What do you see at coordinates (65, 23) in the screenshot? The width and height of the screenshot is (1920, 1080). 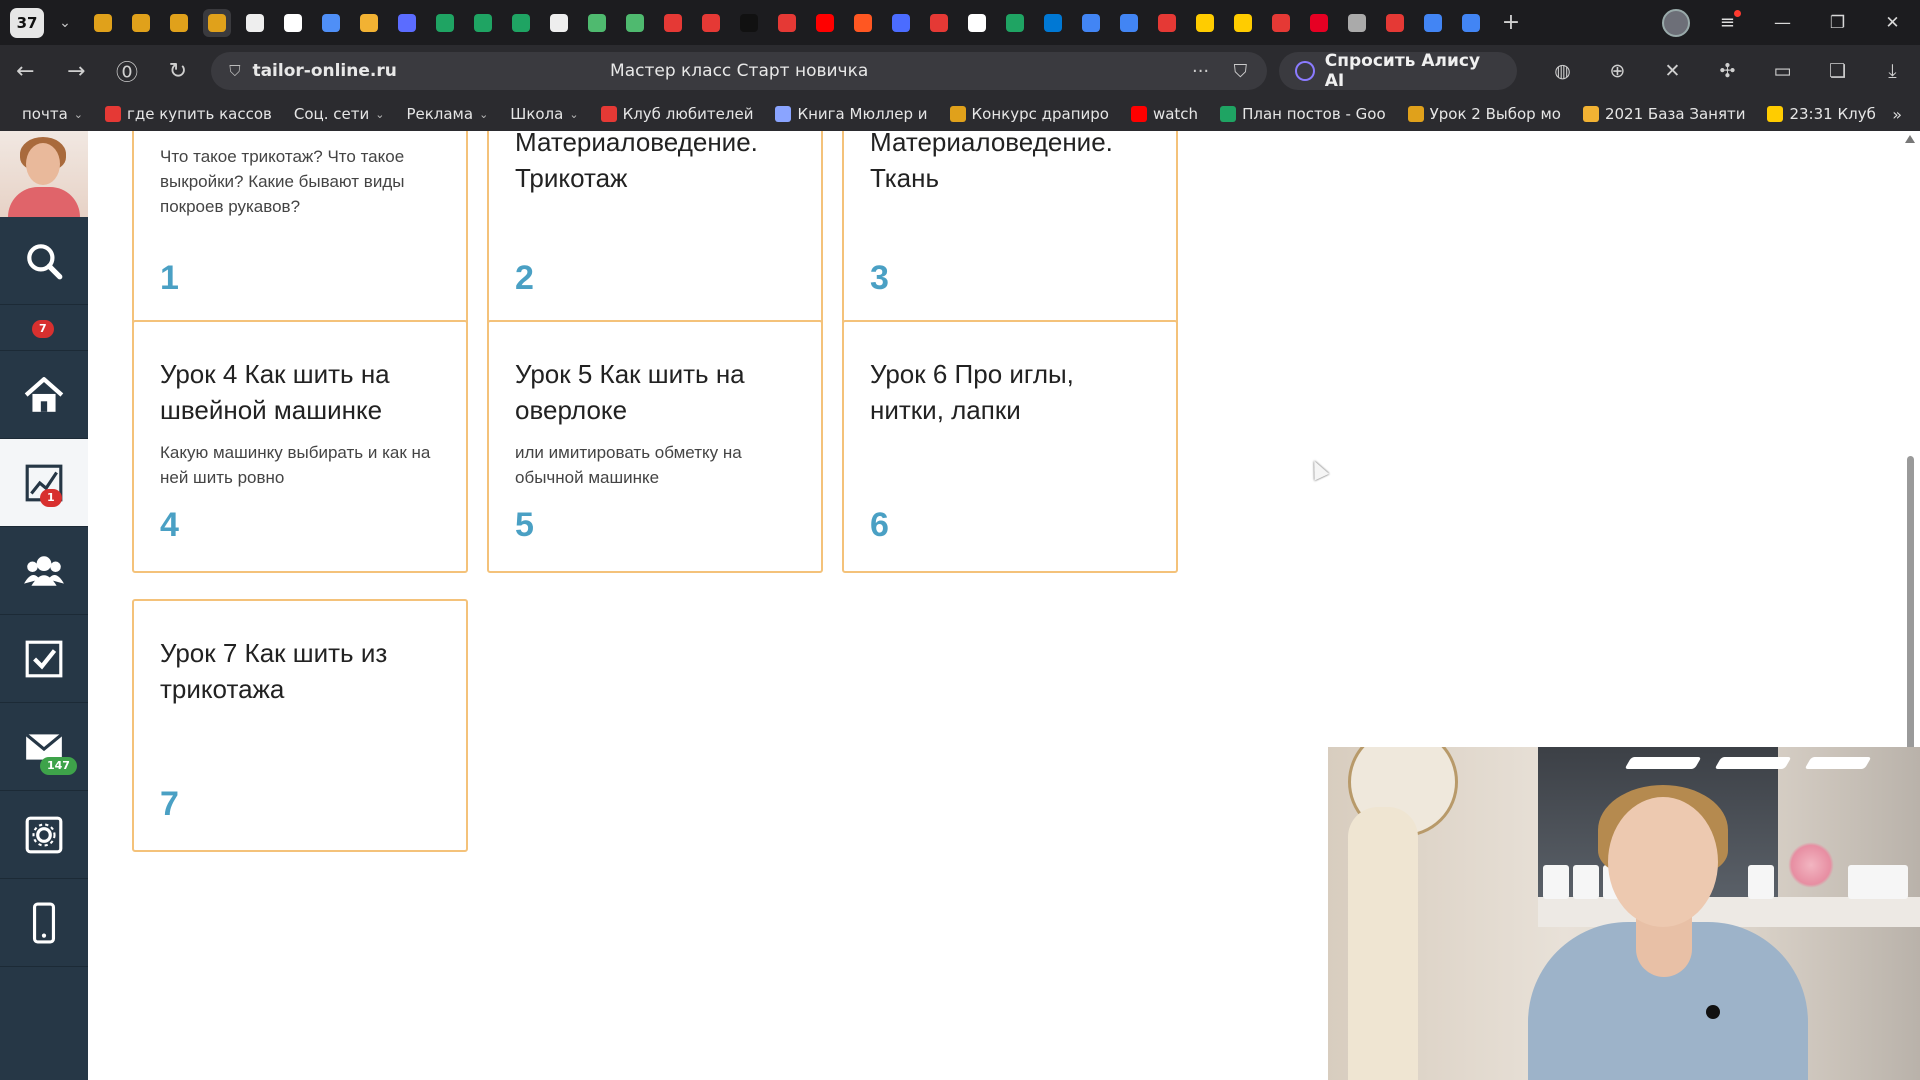 I see `tab-list-dropdown-icon: ⌄` at bounding box center [65, 23].